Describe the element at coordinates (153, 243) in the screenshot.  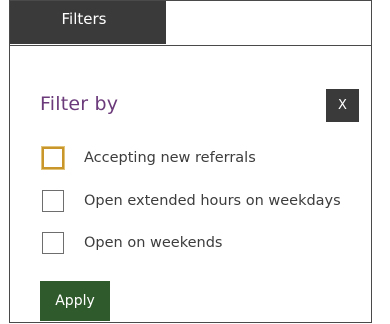
I see `option-label: Open on weekends` at that location.